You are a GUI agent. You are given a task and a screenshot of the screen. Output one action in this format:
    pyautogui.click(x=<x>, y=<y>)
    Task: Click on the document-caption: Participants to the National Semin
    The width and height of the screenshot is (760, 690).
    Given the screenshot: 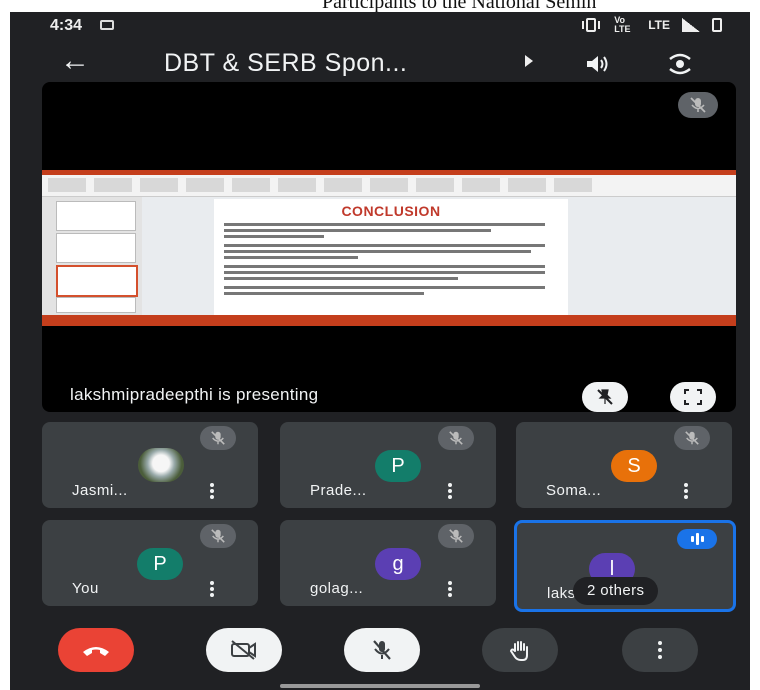 What is the action you would take?
    pyautogui.click(x=380, y=6)
    